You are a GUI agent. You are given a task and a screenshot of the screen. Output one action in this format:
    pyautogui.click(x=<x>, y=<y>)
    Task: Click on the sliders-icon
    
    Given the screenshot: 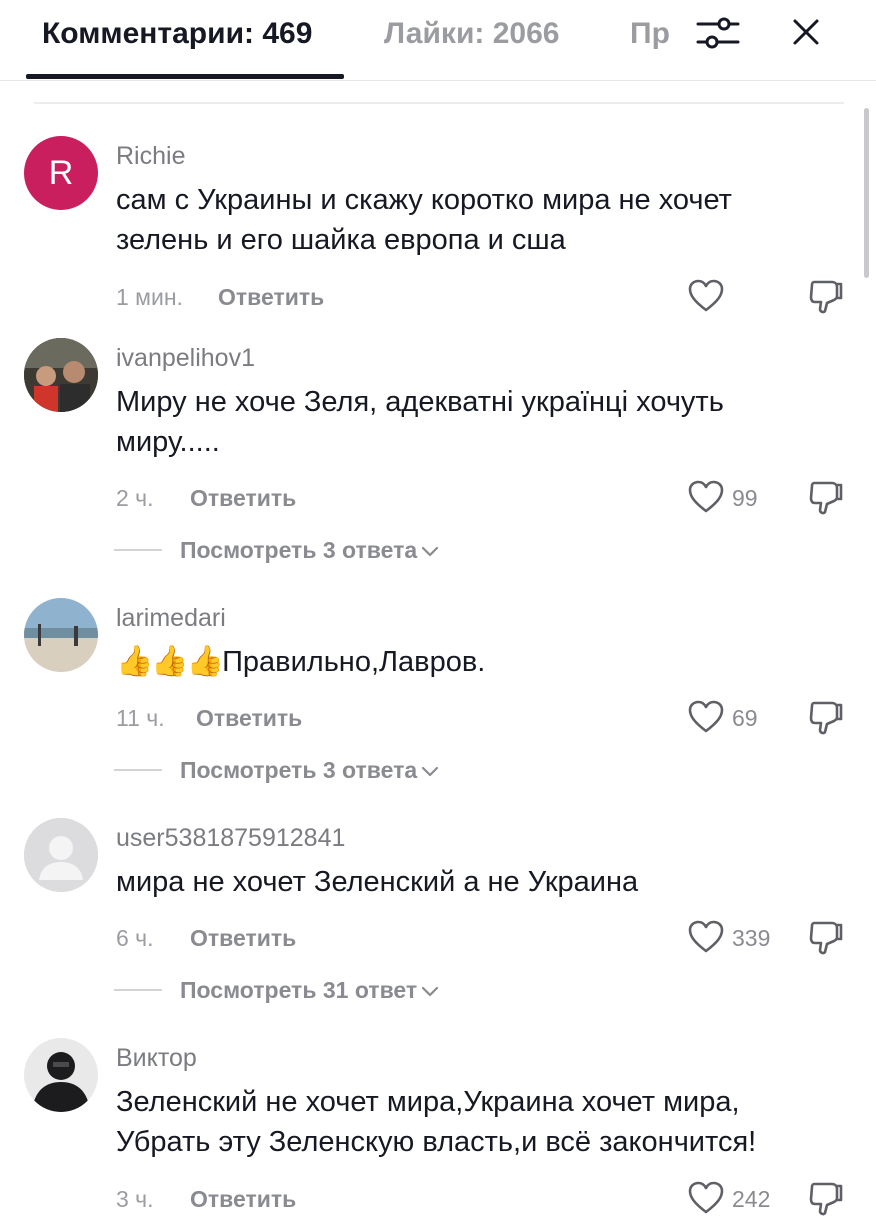 What is the action you would take?
    pyautogui.click(x=718, y=33)
    